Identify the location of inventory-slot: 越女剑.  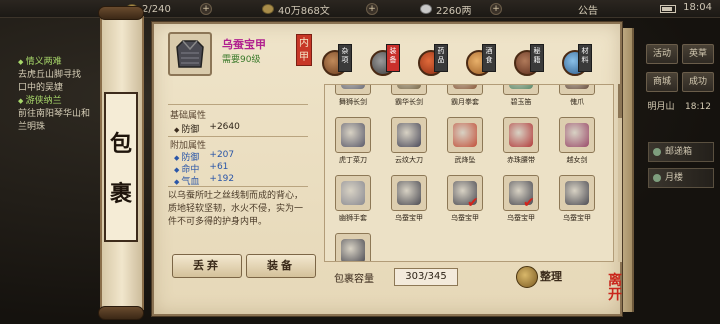
(577, 145).